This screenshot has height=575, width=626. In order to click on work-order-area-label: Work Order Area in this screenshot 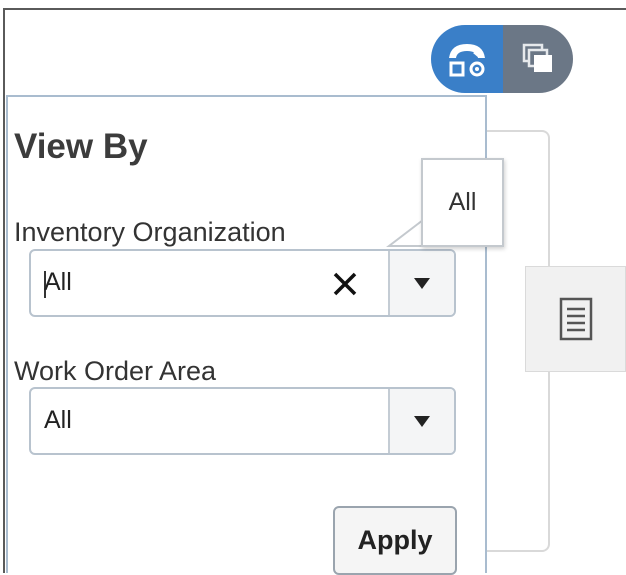, I will do `click(115, 371)`.